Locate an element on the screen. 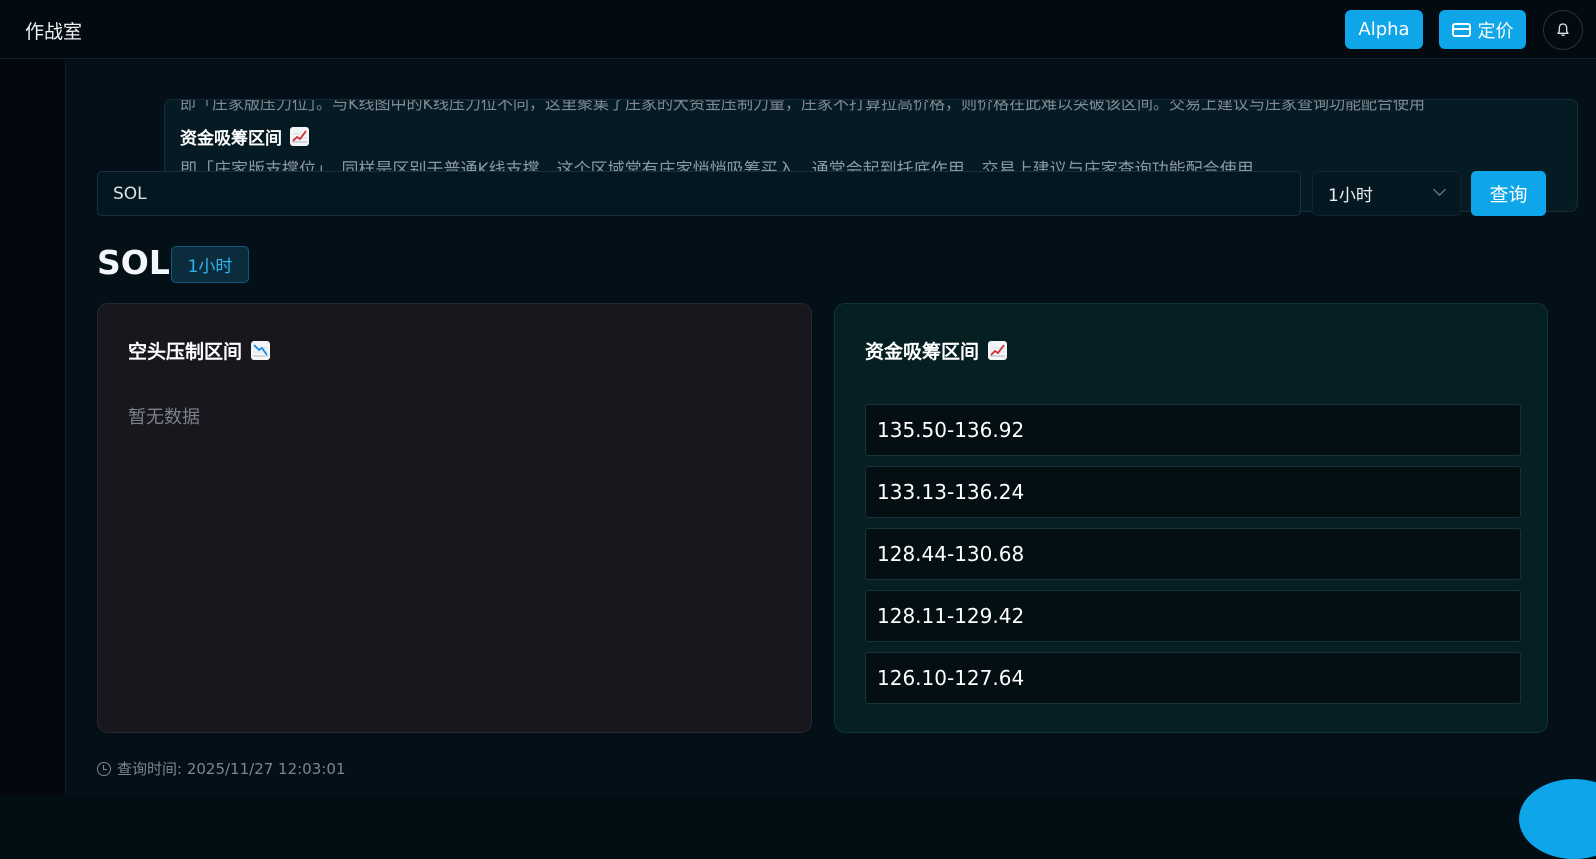 The width and height of the screenshot is (1596, 859). query-time: 查询时间: 2025/11/27 12:03:01 is located at coordinates (221, 768).